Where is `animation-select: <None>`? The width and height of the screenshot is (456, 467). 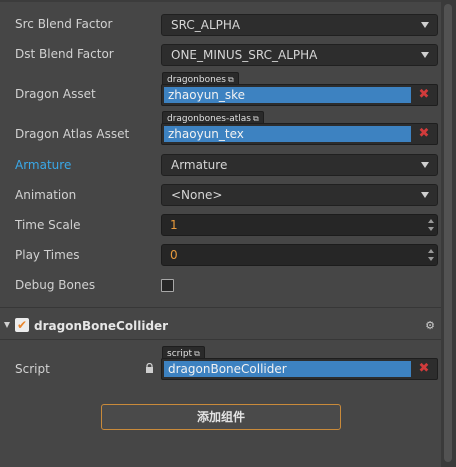 animation-select: <None> is located at coordinates (299, 195).